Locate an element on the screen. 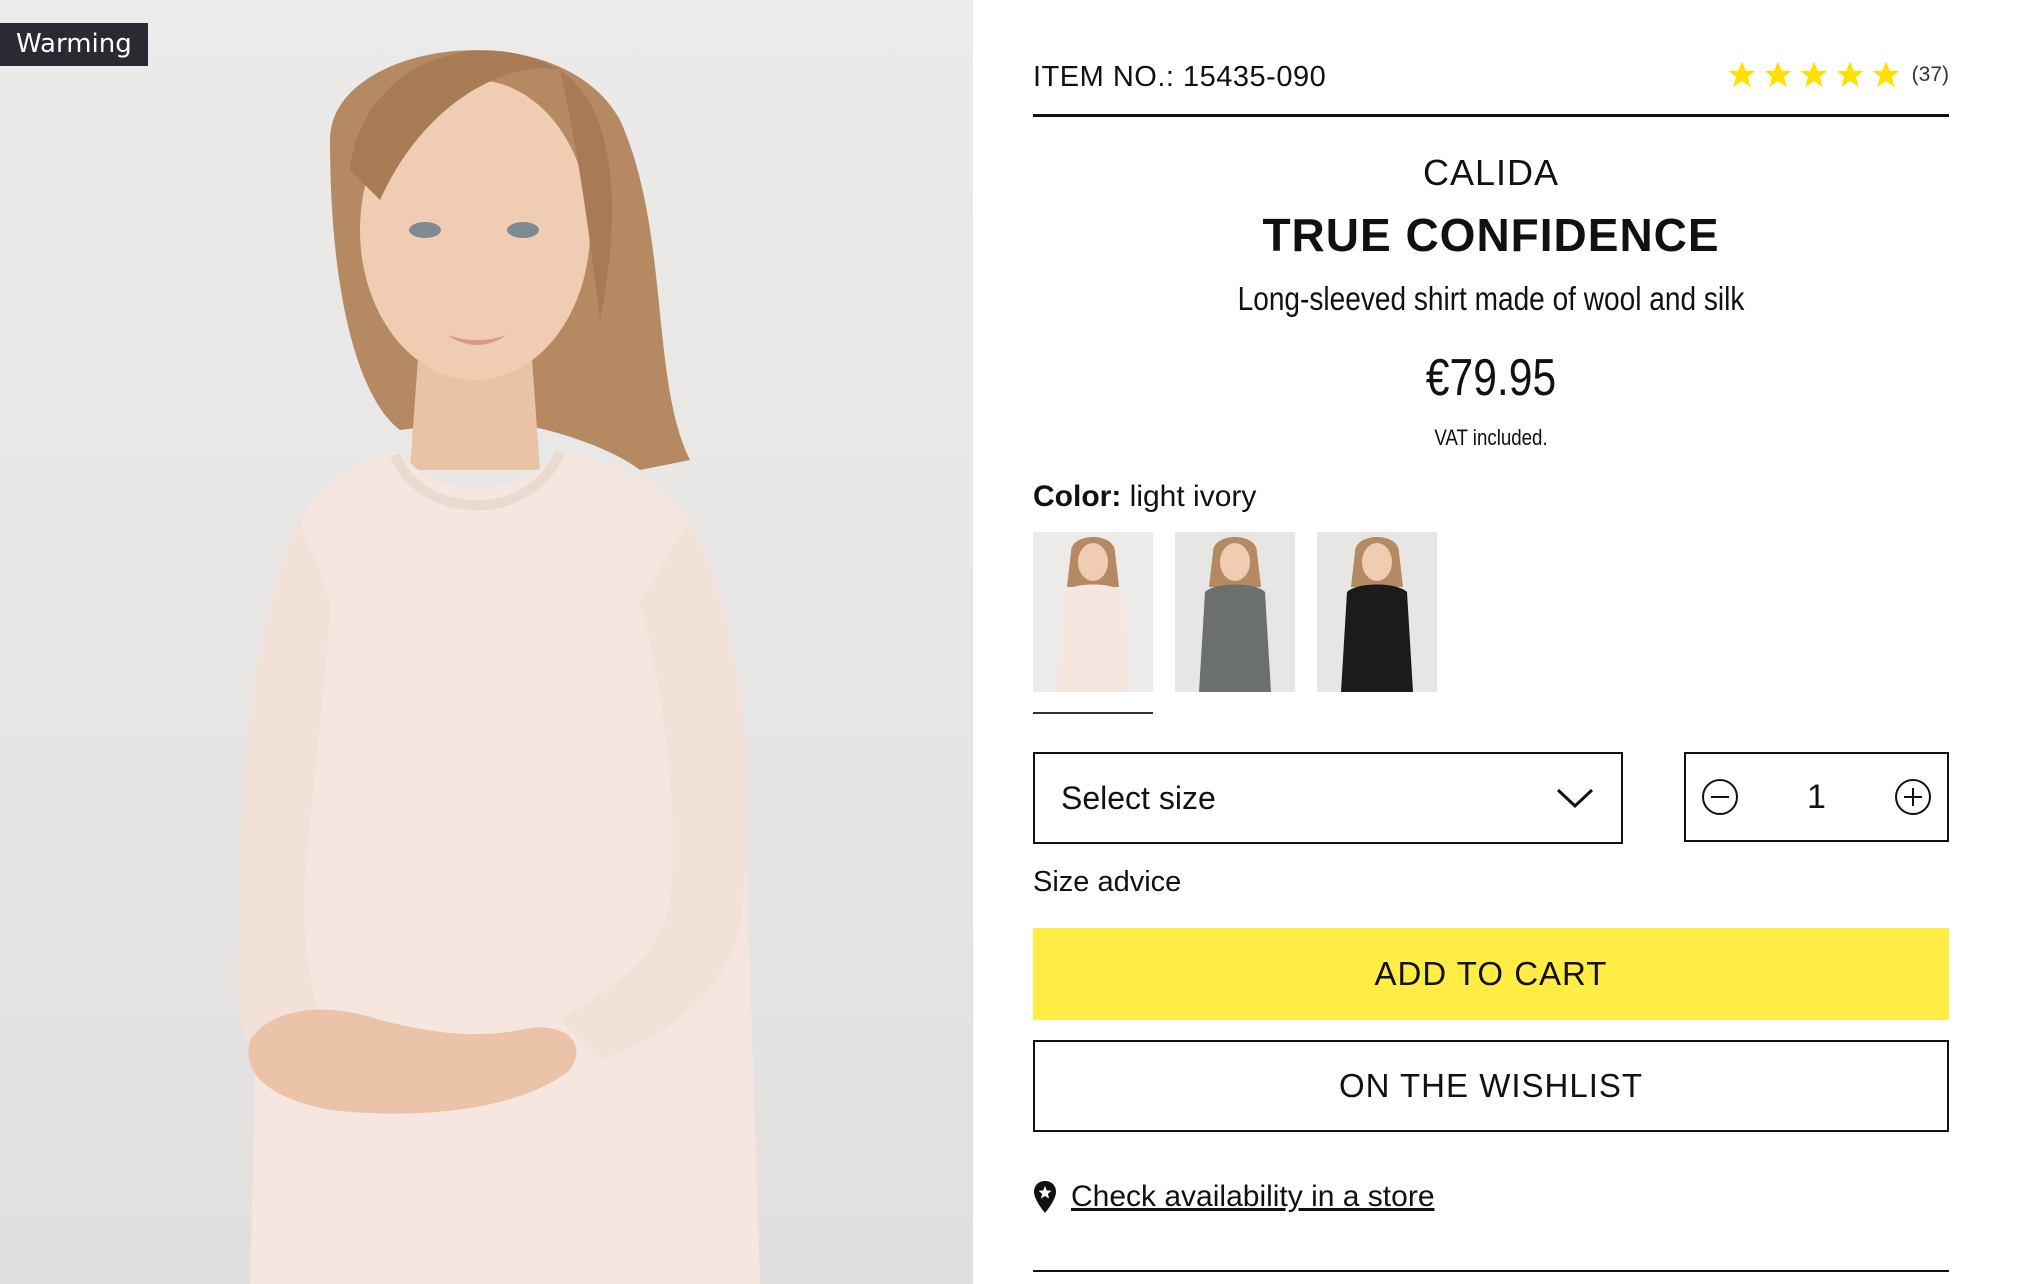 The width and height of the screenshot is (2034, 1284). color-swatch-light-ivory is located at coordinates (1093, 623).